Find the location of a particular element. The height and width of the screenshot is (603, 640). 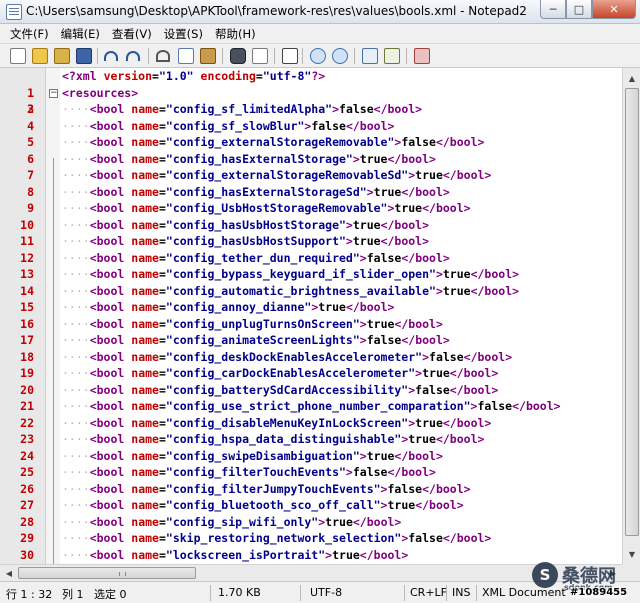

line-content: <resources> is located at coordinates (100, 92).